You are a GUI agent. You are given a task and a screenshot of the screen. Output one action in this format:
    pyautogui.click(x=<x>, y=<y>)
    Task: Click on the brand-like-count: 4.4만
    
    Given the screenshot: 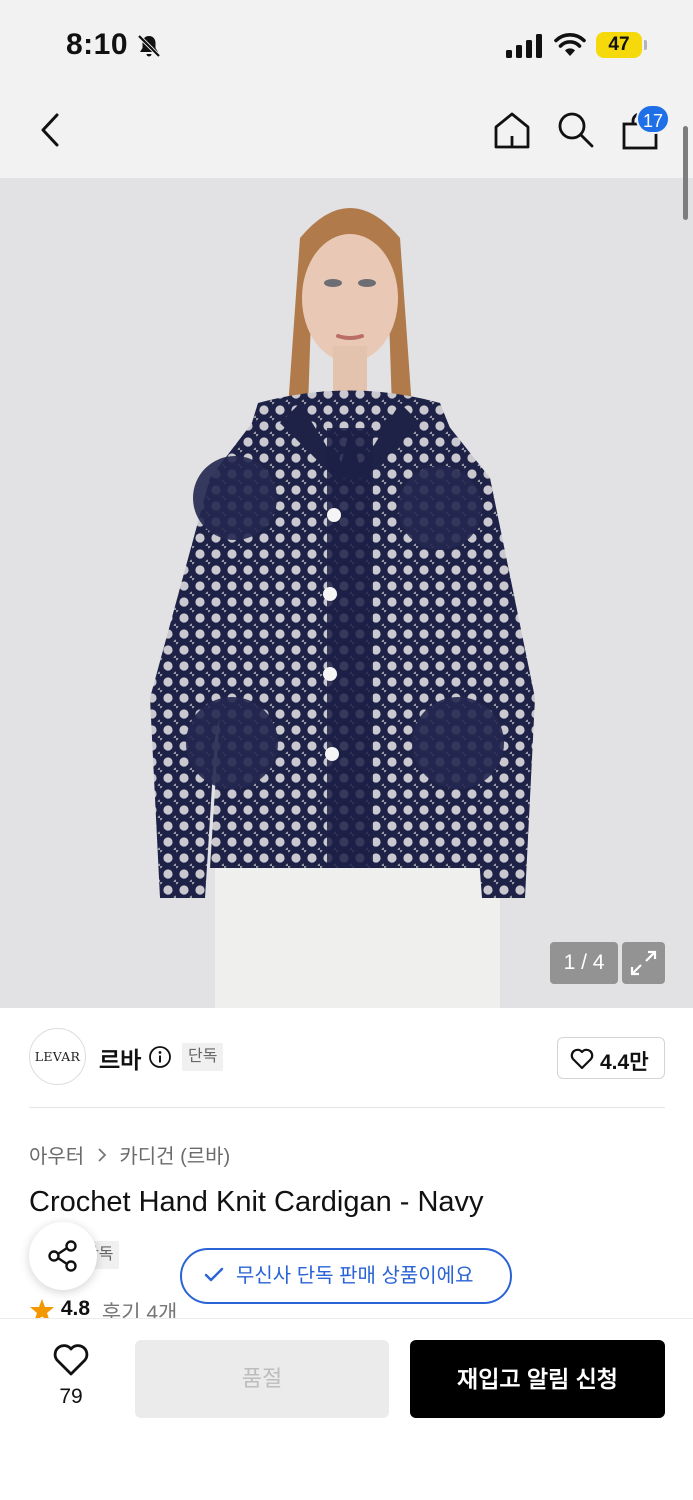 What is the action you would take?
    pyautogui.click(x=624, y=1062)
    